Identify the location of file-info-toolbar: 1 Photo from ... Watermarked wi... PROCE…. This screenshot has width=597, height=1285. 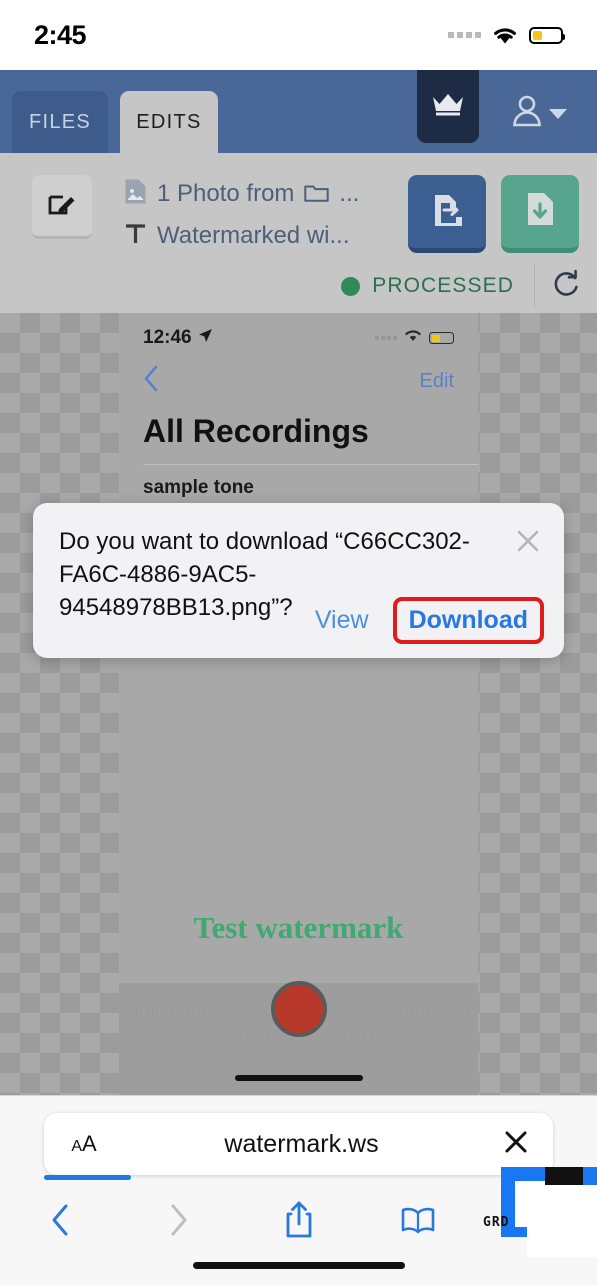
(298, 233).